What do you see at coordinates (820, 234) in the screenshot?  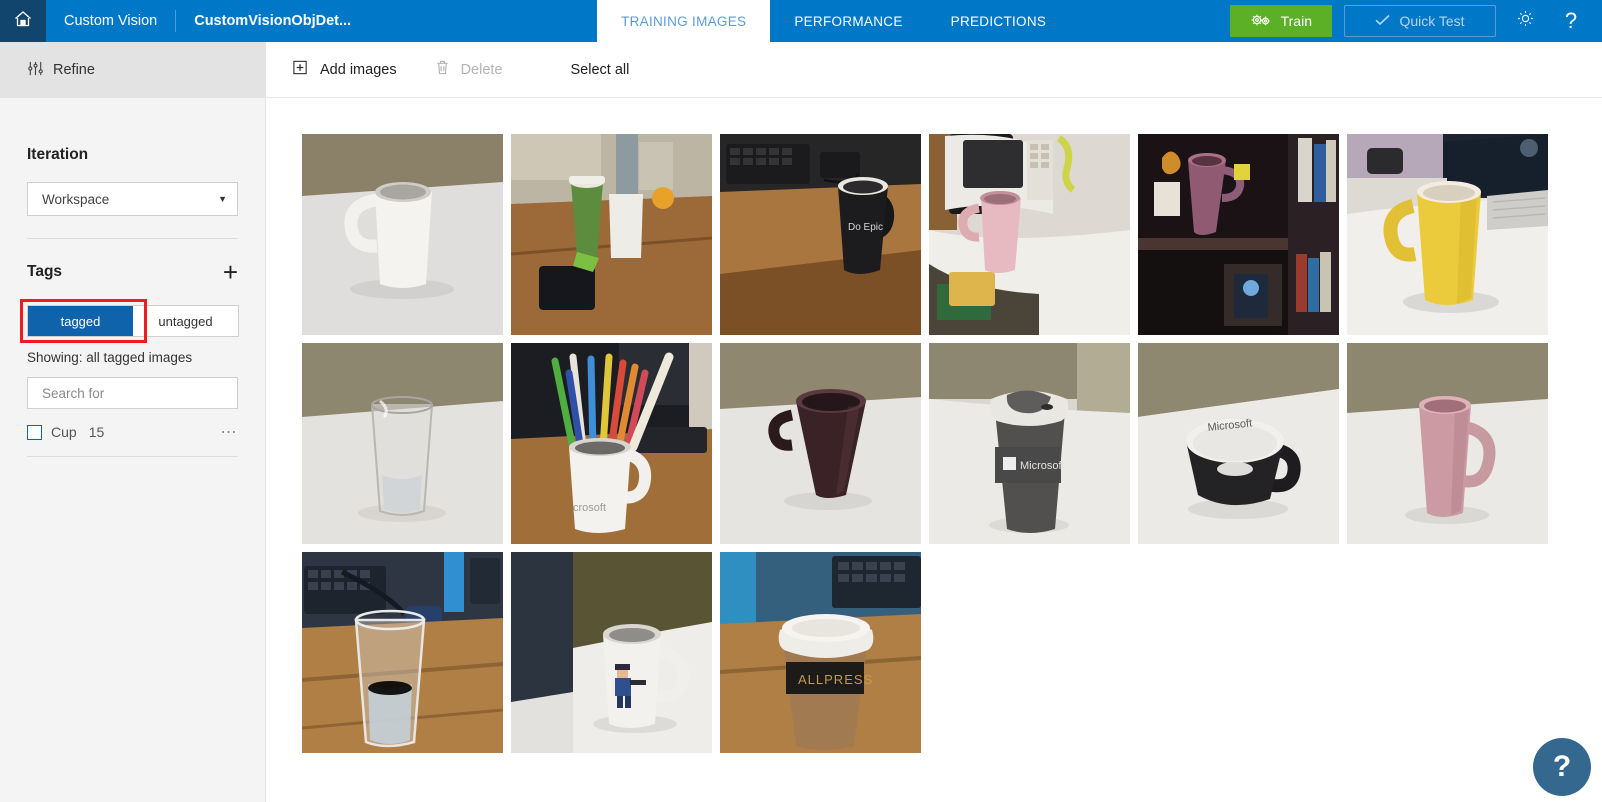 I see `image-tile: Do Epic` at bounding box center [820, 234].